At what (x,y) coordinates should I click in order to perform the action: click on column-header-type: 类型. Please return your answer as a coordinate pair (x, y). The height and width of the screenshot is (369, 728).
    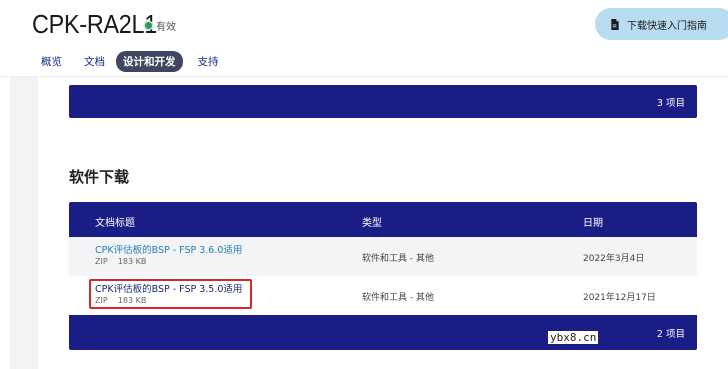
    Looking at the image, I should click on (372, 221).